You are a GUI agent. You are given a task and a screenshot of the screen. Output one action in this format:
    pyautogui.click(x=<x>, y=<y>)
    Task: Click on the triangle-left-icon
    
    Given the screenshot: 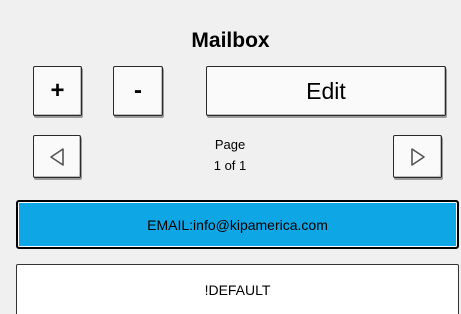 What is the action you would take?
    pyautogui.click(x=57, y=157)
    